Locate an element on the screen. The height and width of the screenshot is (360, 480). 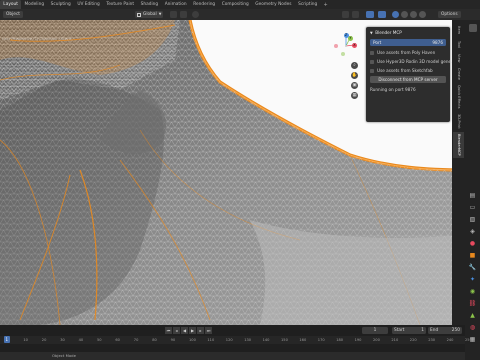
render-properties-icon: ▤ is located at coordinates (473, 196).